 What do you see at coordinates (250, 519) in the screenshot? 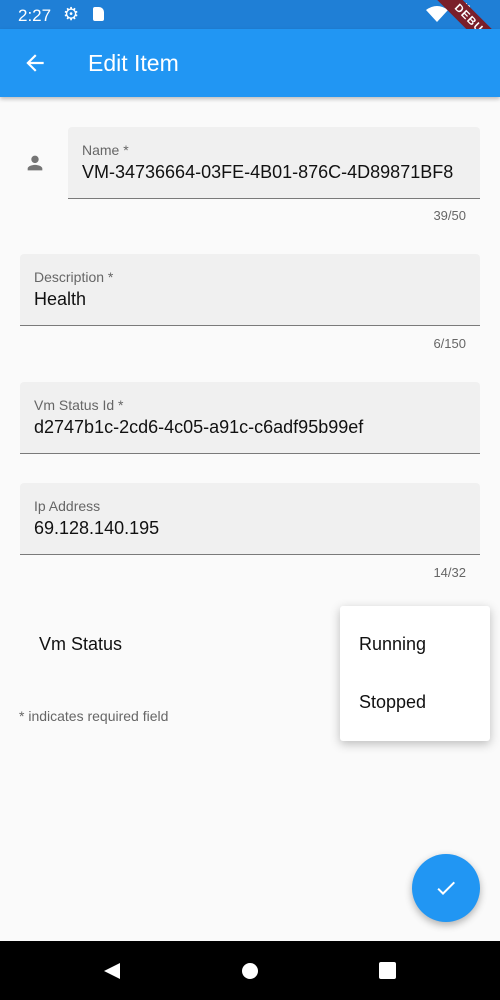
I see `ip-address-field: Ip Address 69.128.140.195` at bounding box center [250, 519].